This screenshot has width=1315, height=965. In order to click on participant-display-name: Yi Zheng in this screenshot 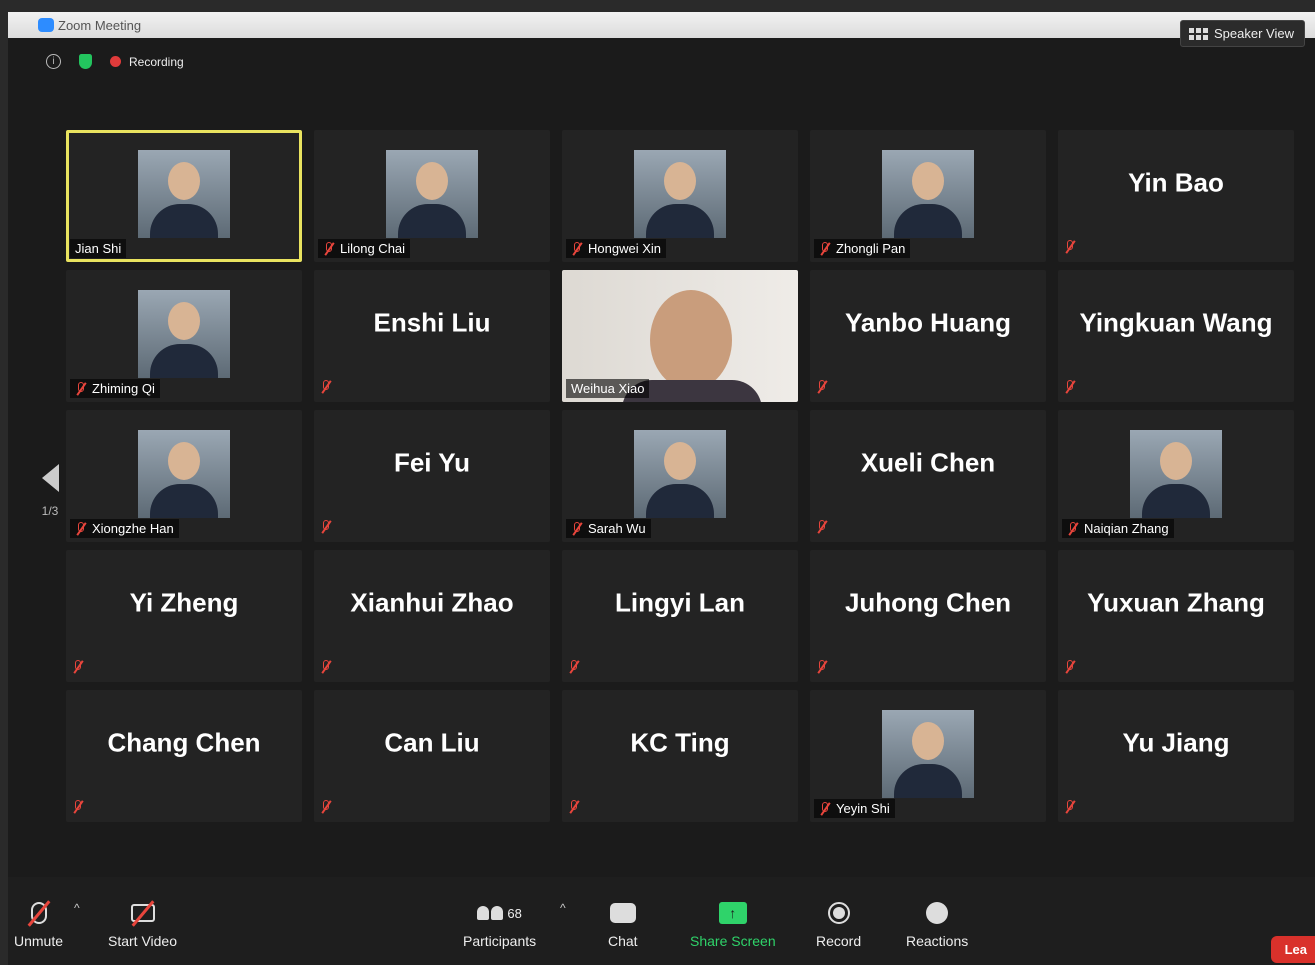, I will do `click(184, 602)`.